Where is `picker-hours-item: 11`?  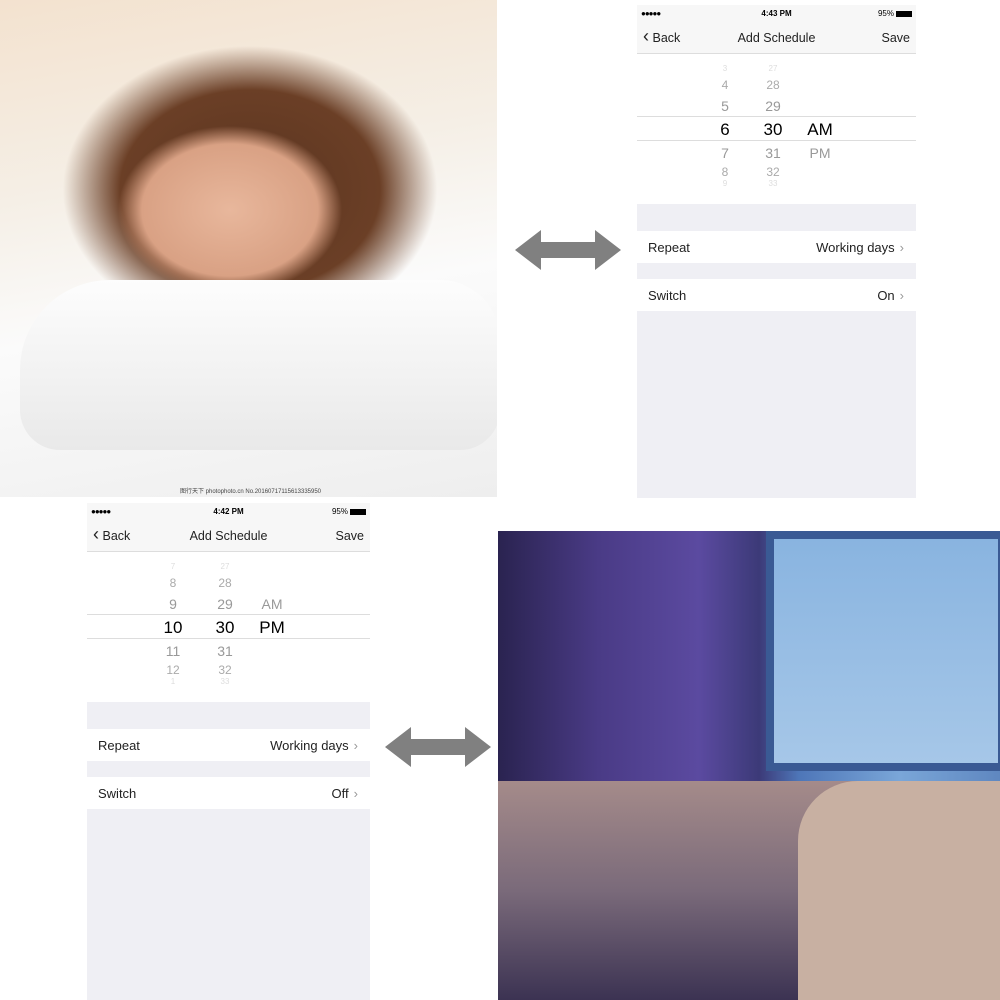
picker-hours-item: 11 is located at coordinates (173, 650).